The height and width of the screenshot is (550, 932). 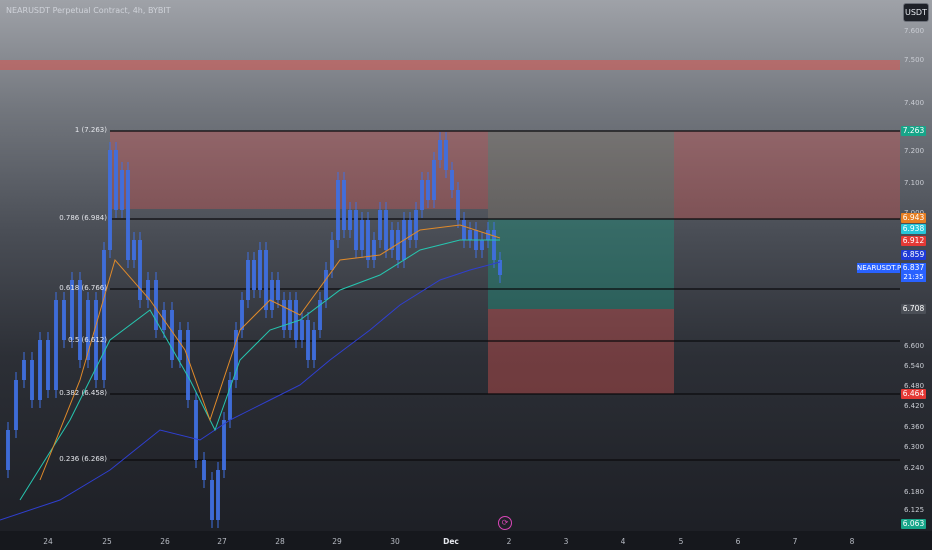 I want to click on date-tick: Dec, so click(x=451, y=541).